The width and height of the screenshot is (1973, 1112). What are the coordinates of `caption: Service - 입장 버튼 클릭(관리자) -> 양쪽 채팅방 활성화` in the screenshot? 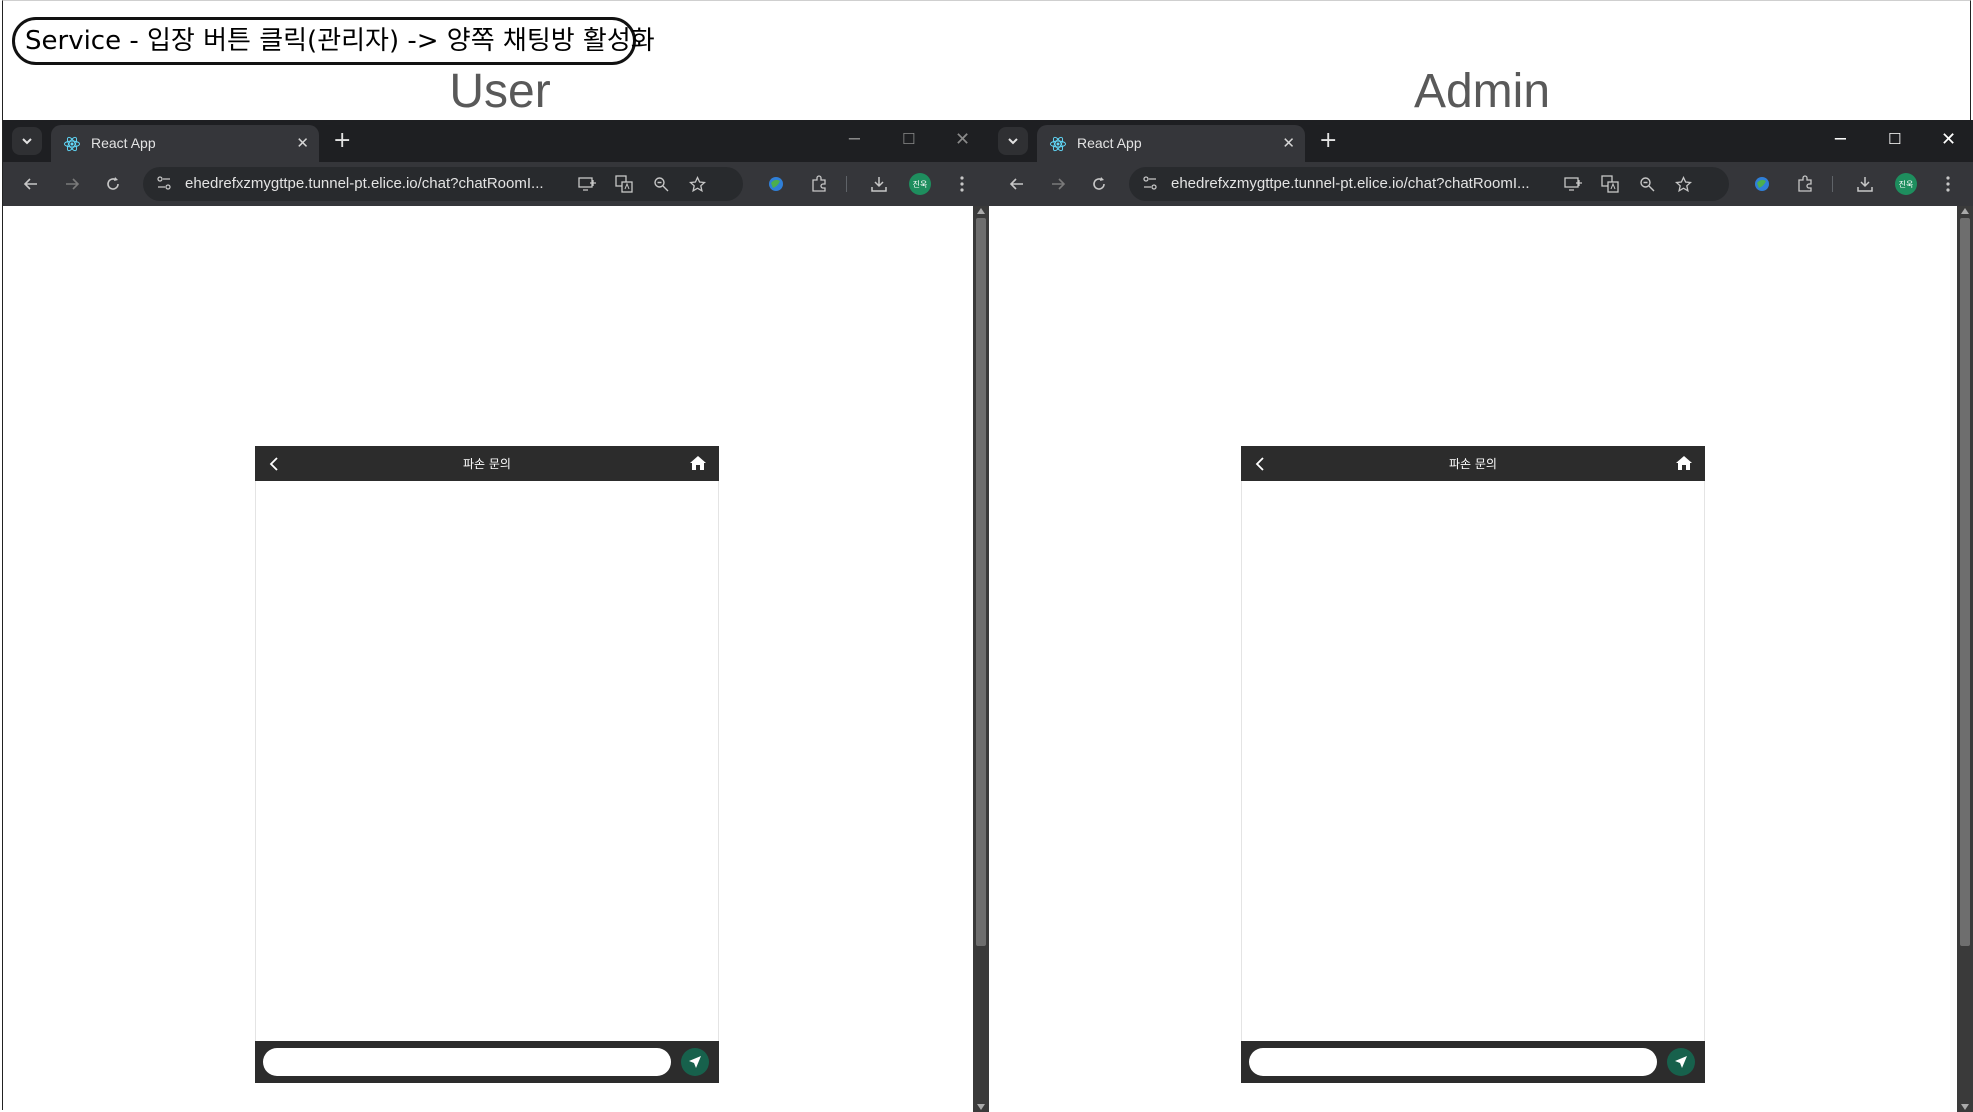 It's located at (333, 41).